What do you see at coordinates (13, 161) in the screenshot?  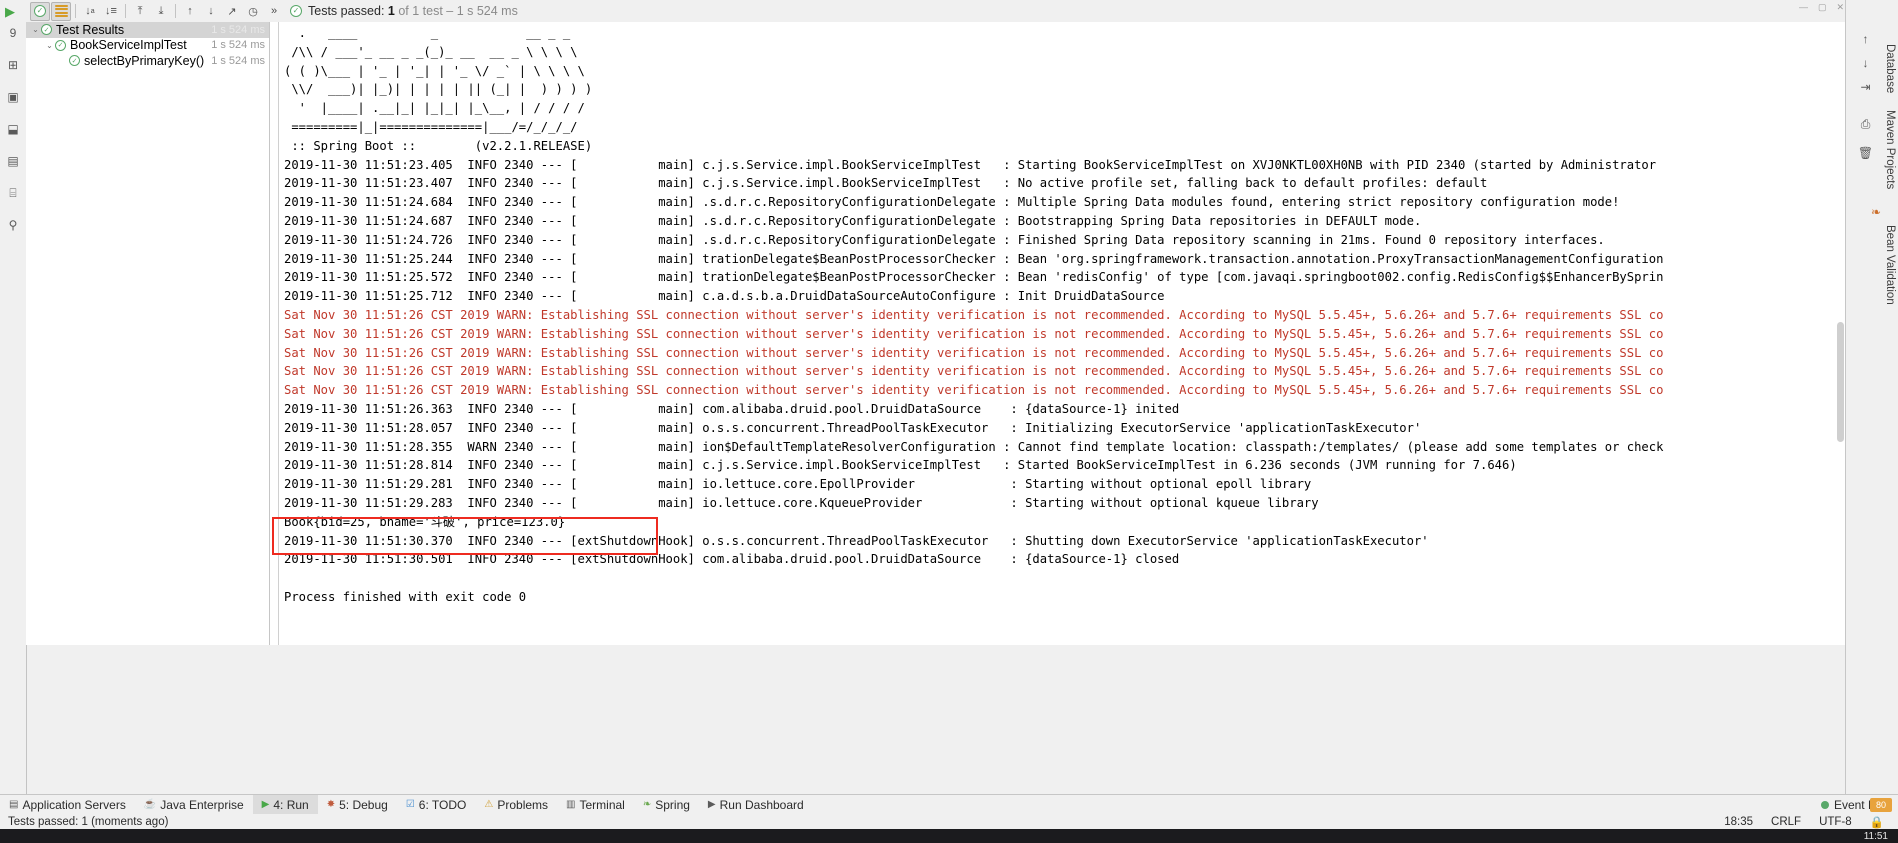 I see `terminal-icon: ▤` at bounding box center [13, 161].